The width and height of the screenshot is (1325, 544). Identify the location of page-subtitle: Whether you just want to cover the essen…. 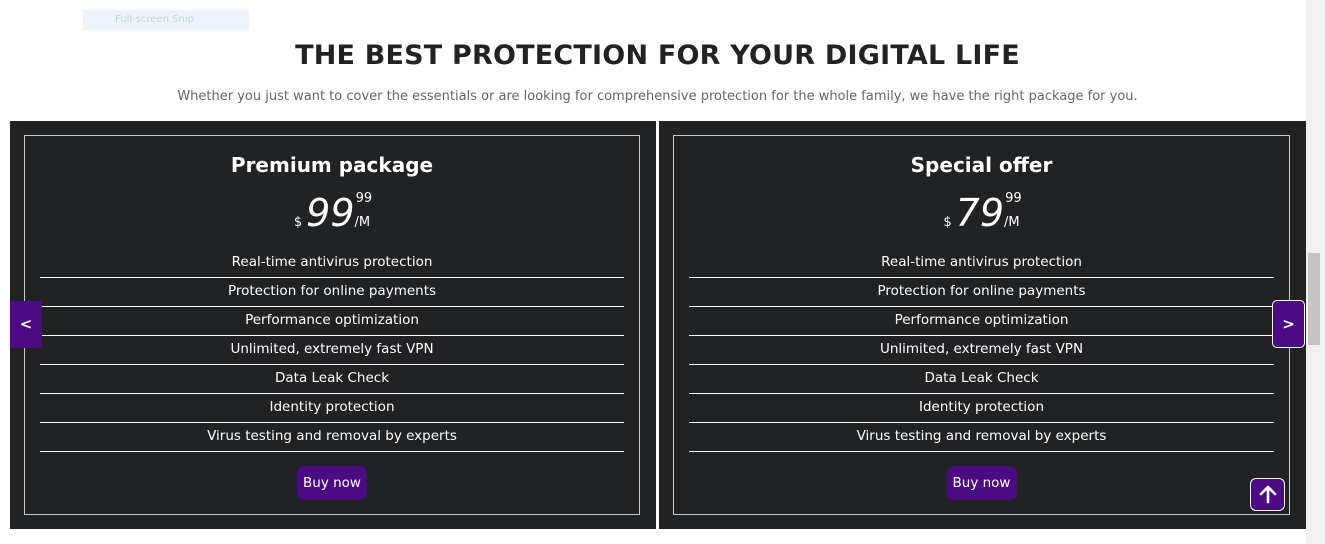
(657, 96).